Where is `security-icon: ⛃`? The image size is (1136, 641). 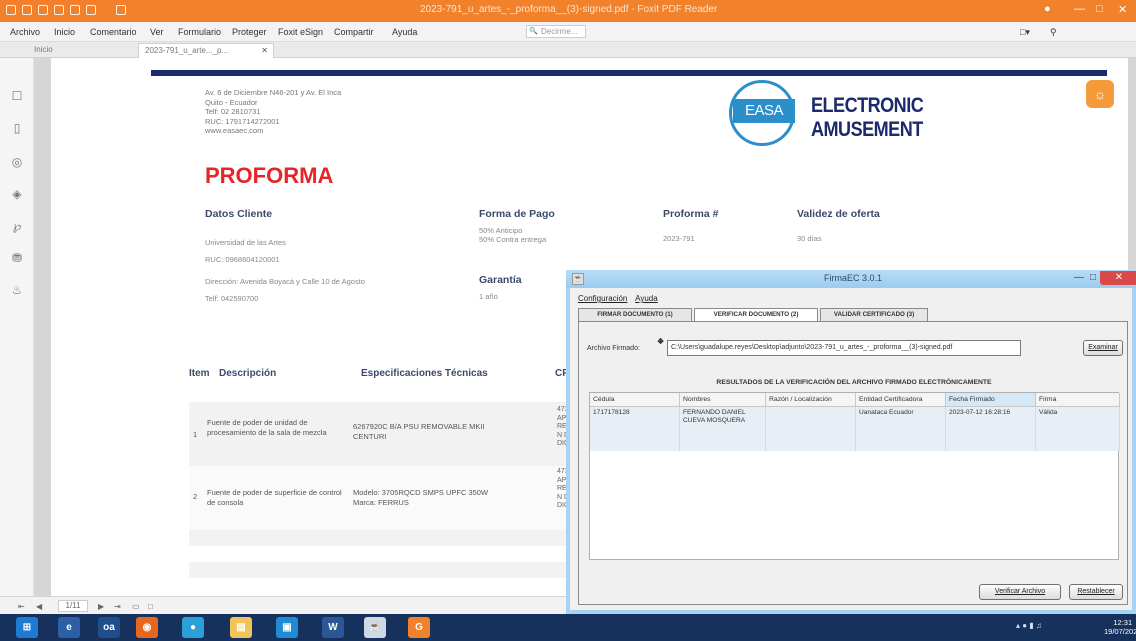
security-icon: ⛃ is located at coordinates (17, 258).